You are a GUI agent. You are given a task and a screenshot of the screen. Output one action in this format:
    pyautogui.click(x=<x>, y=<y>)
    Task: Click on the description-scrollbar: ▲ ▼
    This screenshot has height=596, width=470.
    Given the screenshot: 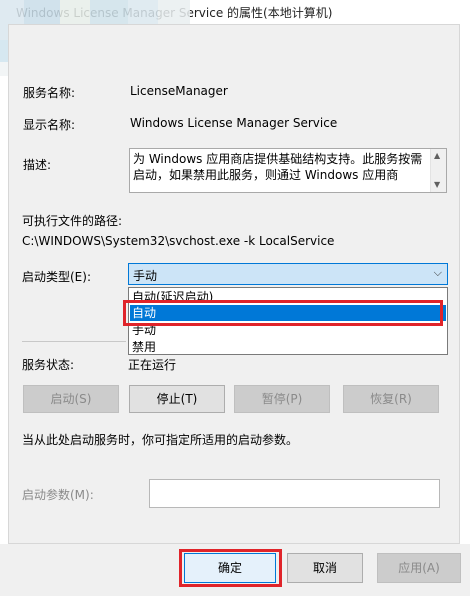 What is the action you would take?
    pyautogui.click(x=438, y=170)
    